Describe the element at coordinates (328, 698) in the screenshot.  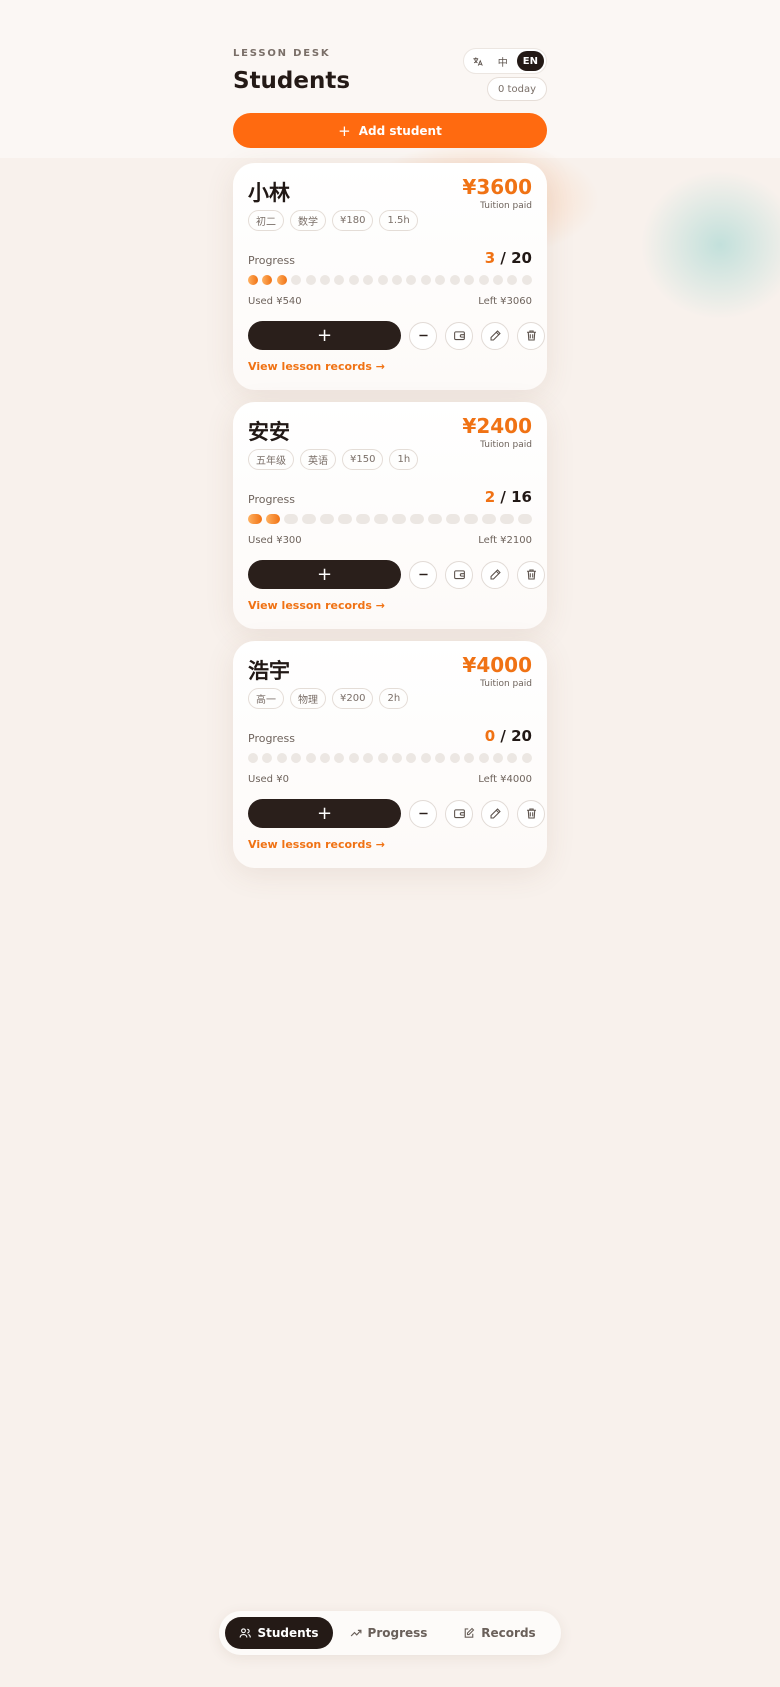
I see `student-tags: 高一 物理 ¥200 2h` at that location.